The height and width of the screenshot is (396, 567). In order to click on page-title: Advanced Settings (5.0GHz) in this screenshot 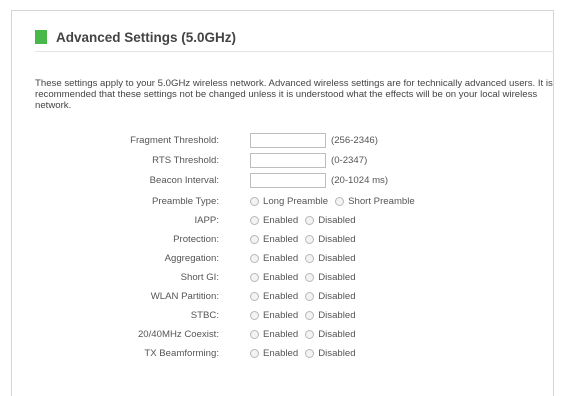, I will do `click(146, 37)`.